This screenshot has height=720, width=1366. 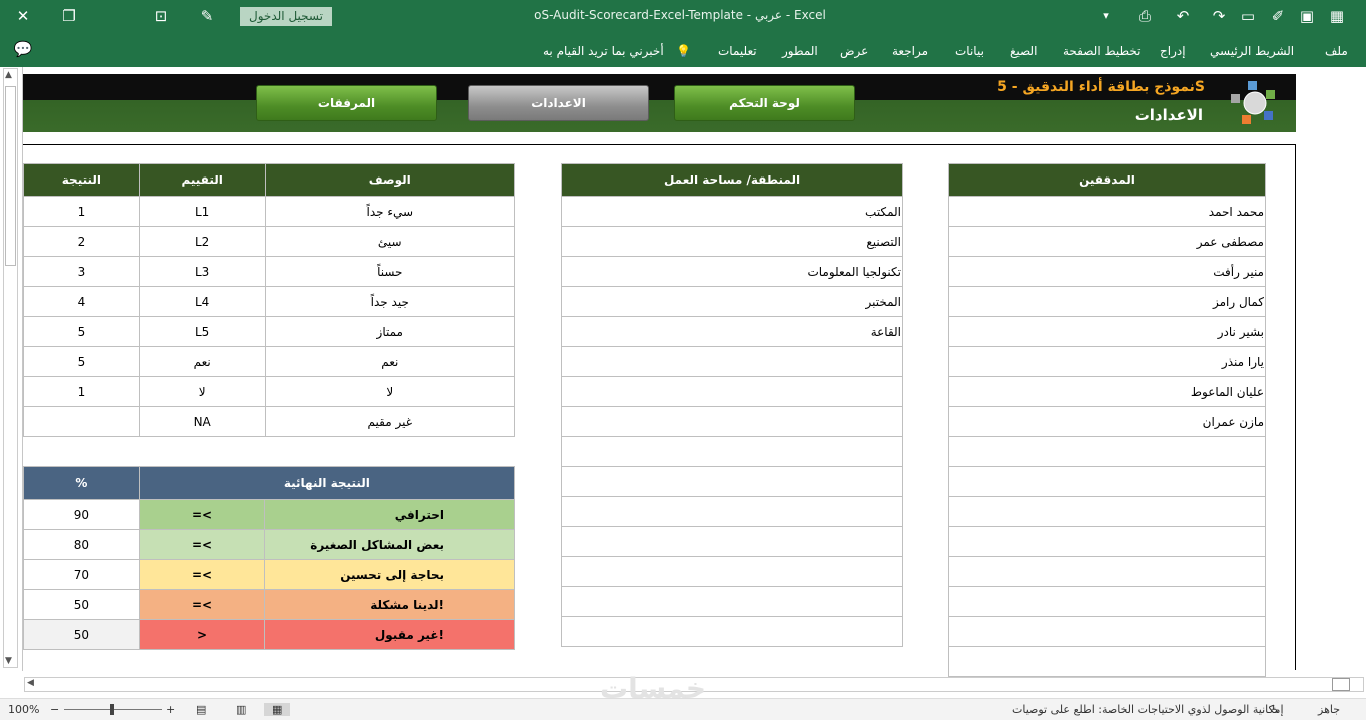 What do you see at coordinates (389, 574) in the screenshot?
I see `cell: بحاجة إلى تحسين` at bounding box center [389, 574].